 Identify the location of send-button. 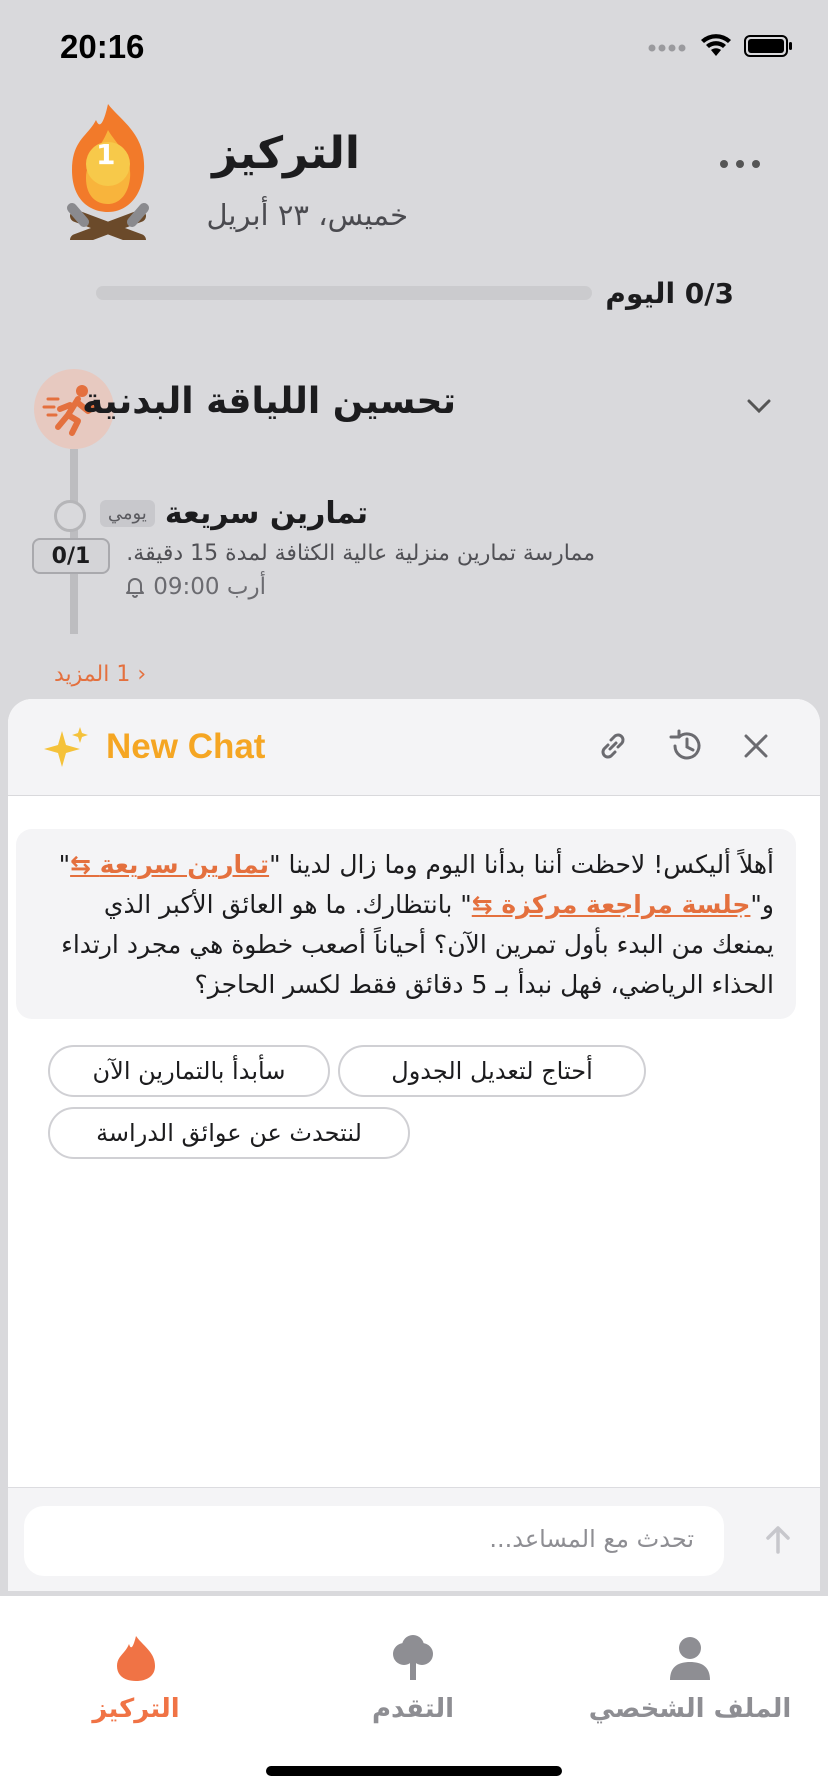
(778, 1542).